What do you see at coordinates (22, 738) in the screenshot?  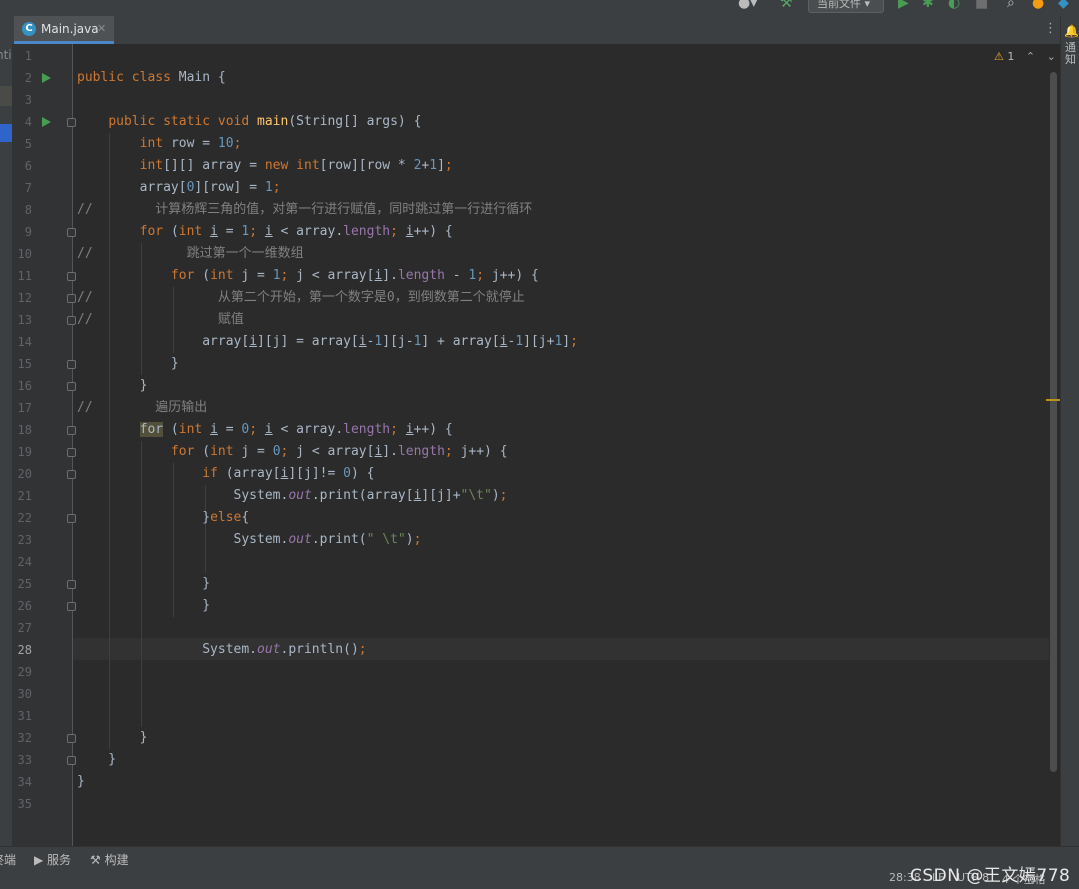 I see `line-number: 32` at bounding box center [22, 738].